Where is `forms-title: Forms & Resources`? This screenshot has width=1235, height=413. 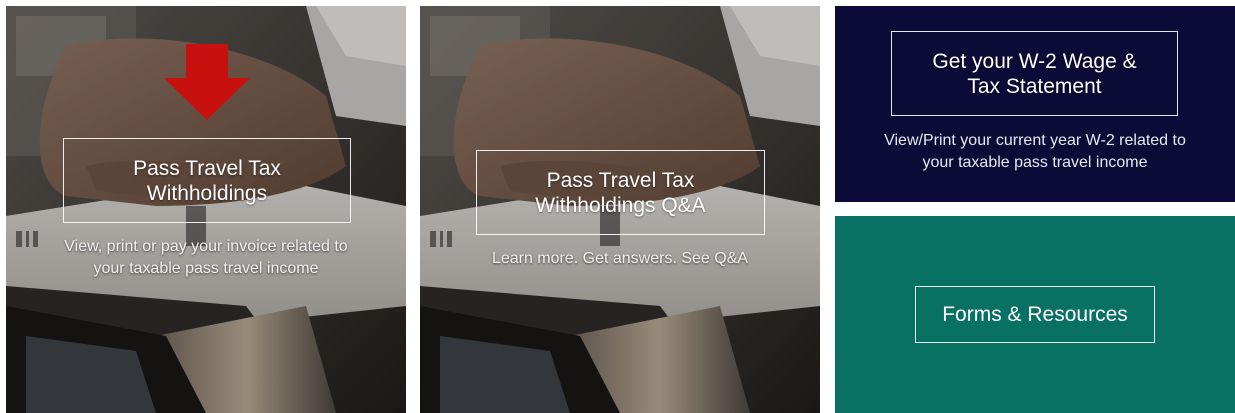
forms-title: Forms & Resources is located at coordinates (1035, 314).